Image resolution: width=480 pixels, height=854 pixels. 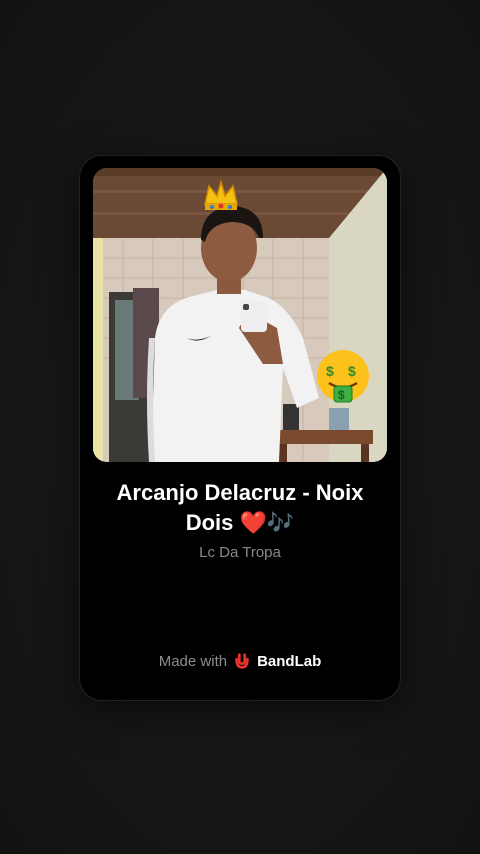 I want to click on bandlab-logo-icon, so click(x=242, y=661).